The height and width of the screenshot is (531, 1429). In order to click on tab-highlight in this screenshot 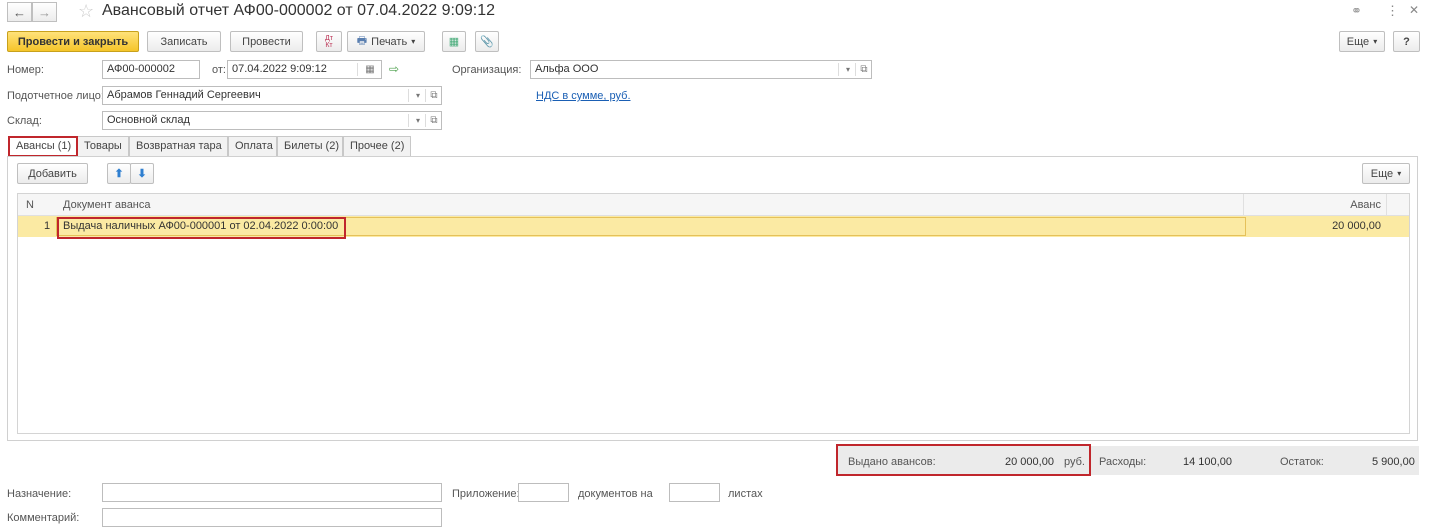, I will do `click(43, 146)`.